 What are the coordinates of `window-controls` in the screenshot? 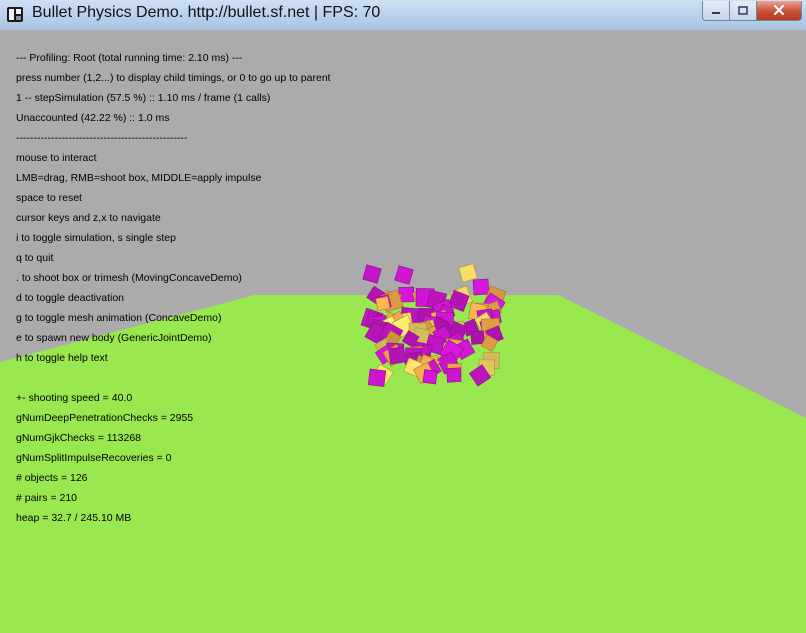 It's located at (752, 11).